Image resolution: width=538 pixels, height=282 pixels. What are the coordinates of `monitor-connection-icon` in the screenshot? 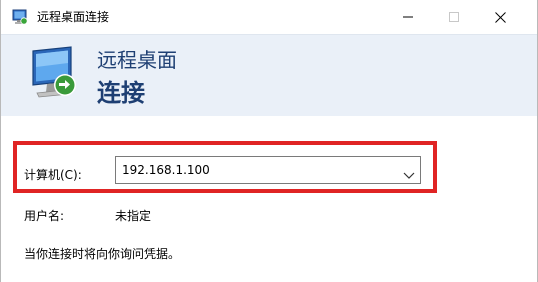 It's located at (56, 76).